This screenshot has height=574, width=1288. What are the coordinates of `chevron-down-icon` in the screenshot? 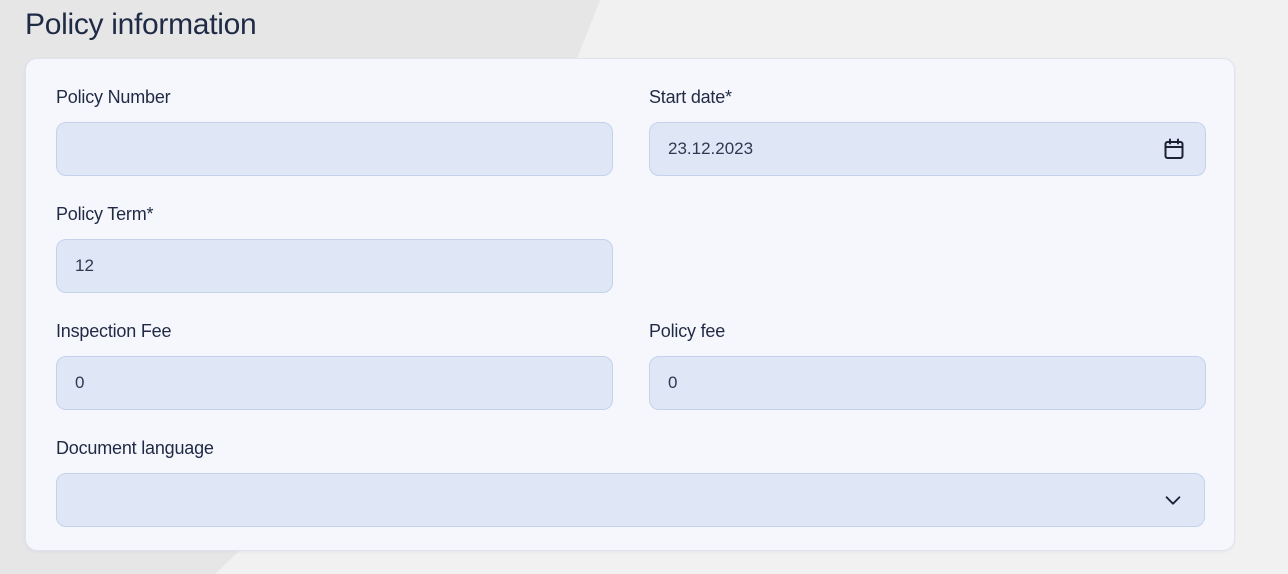 It's located at (1173, 500).